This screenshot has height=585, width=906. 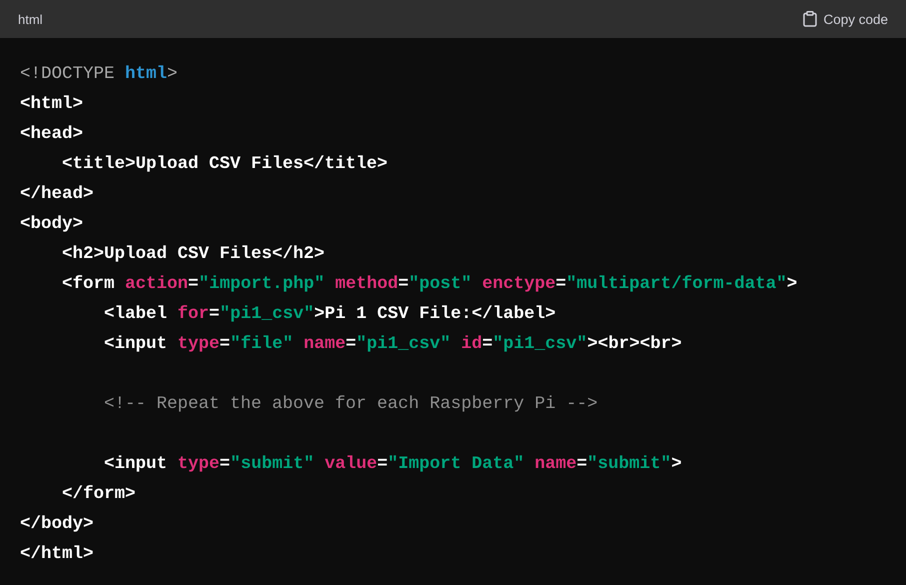 I want to click on clipboard-icon, so click(x=810, y=19).